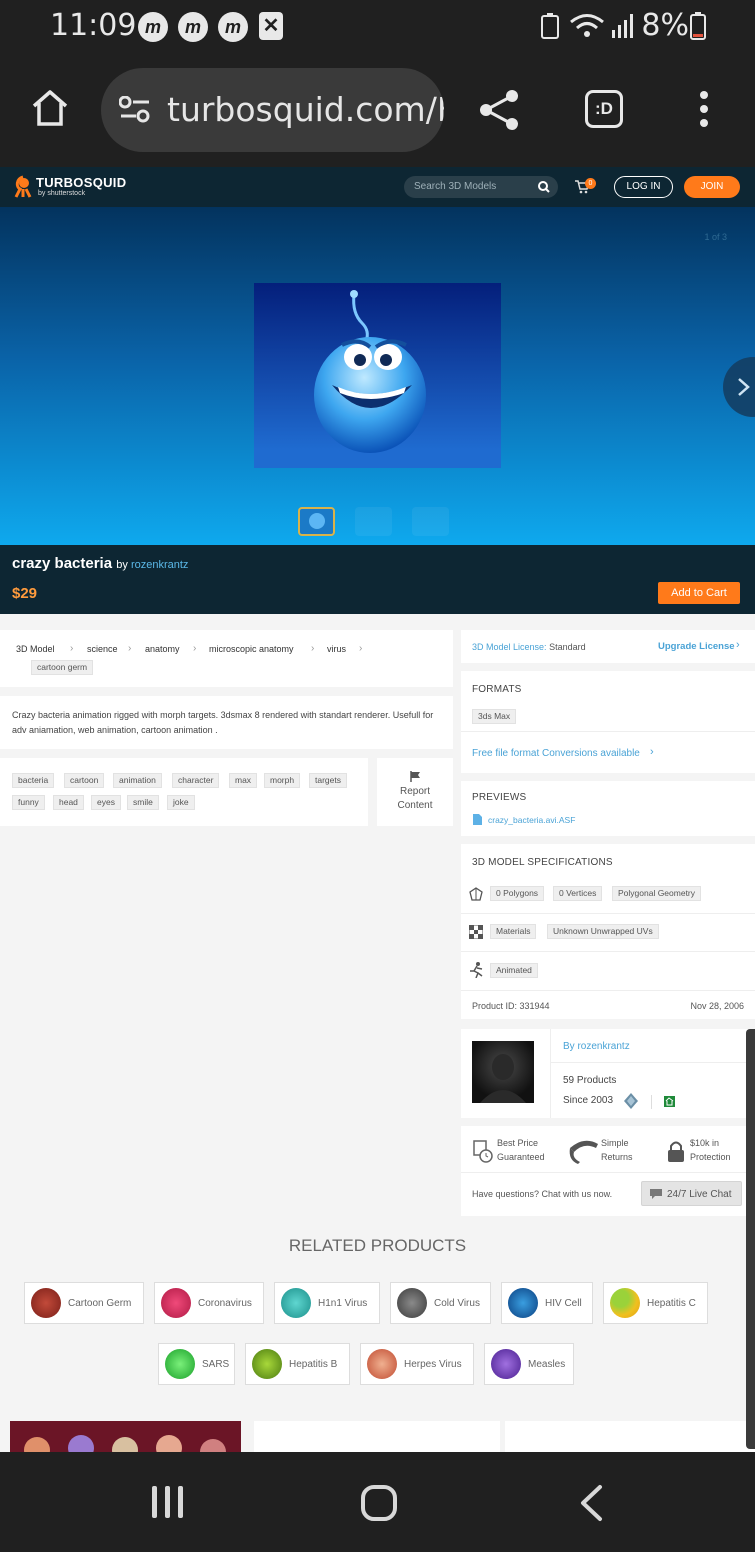 Image resolution: width=755 pixels, height=1552 pixels. What do you see at coordinates (503, 1078) in the screenshot?
I see `person-silhouette-icon` at bounding box center [503, 1078].